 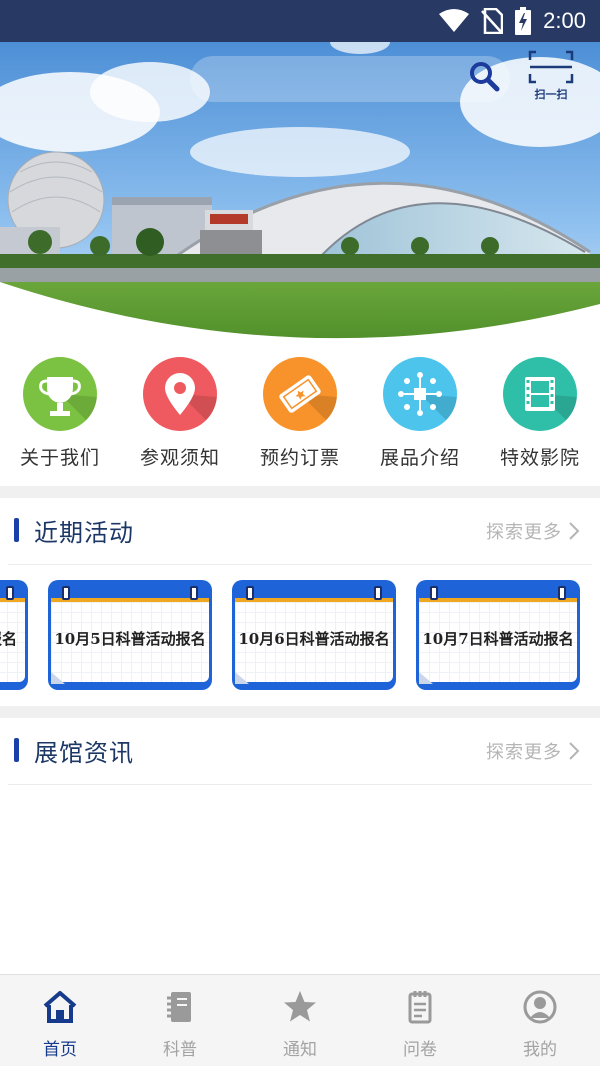 I want to click on nav-label: 通知, so click(x=300, y=1050).